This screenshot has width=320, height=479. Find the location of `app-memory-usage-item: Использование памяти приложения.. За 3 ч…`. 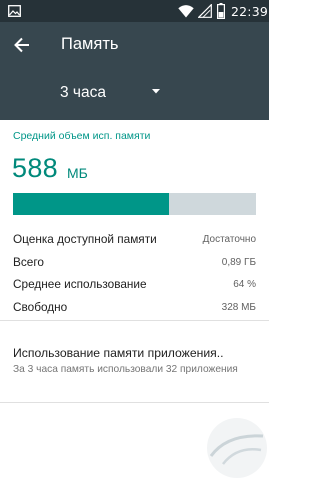

app-memory-usage-item: Использование памяти приложения.. За 3 ч… is located at coordinates (134, 366).